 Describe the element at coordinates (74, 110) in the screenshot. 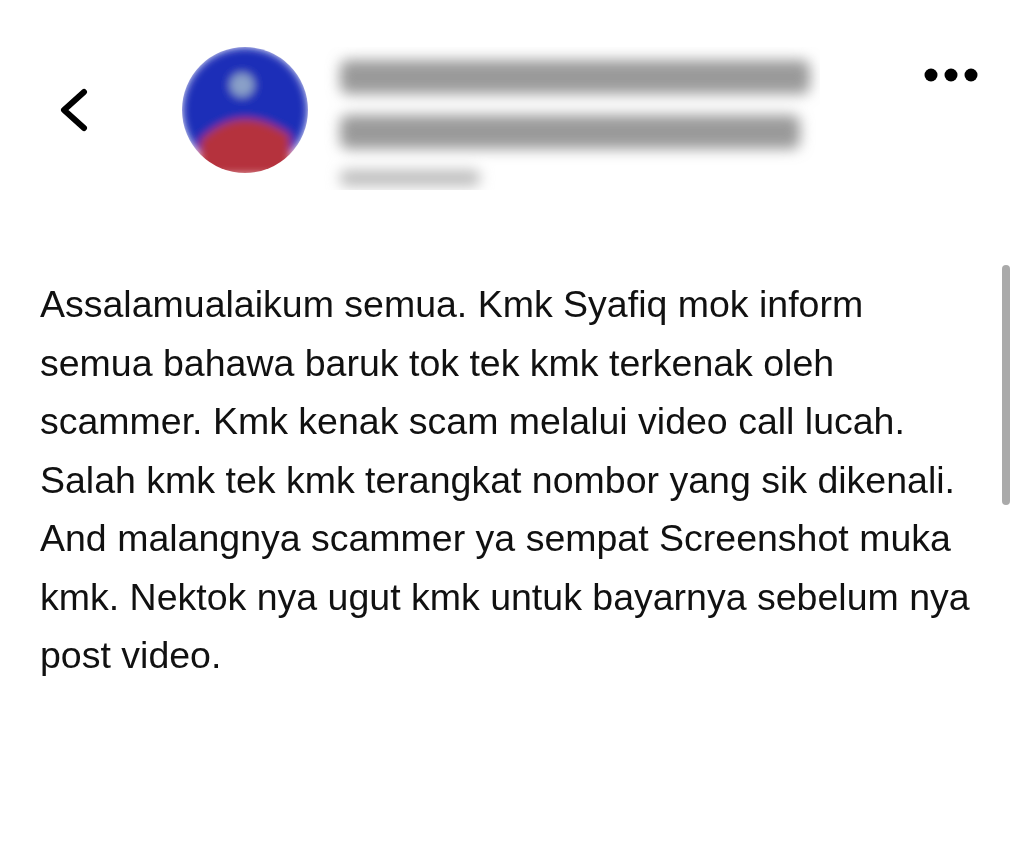

I see `back-icon` at that location.